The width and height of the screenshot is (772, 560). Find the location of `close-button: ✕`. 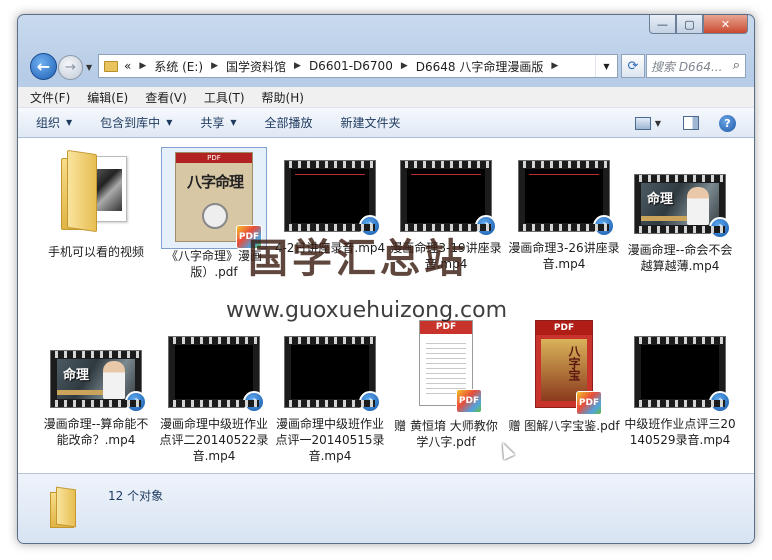

close-button: ✕ is located at coordinates (725, 24).